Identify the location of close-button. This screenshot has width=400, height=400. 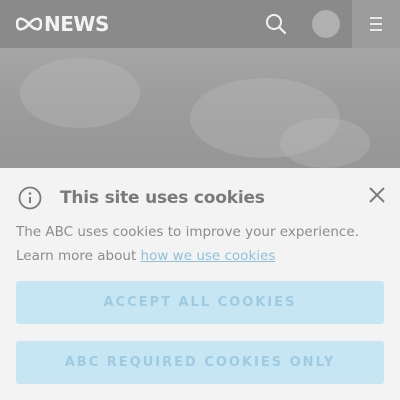
(377, 195).